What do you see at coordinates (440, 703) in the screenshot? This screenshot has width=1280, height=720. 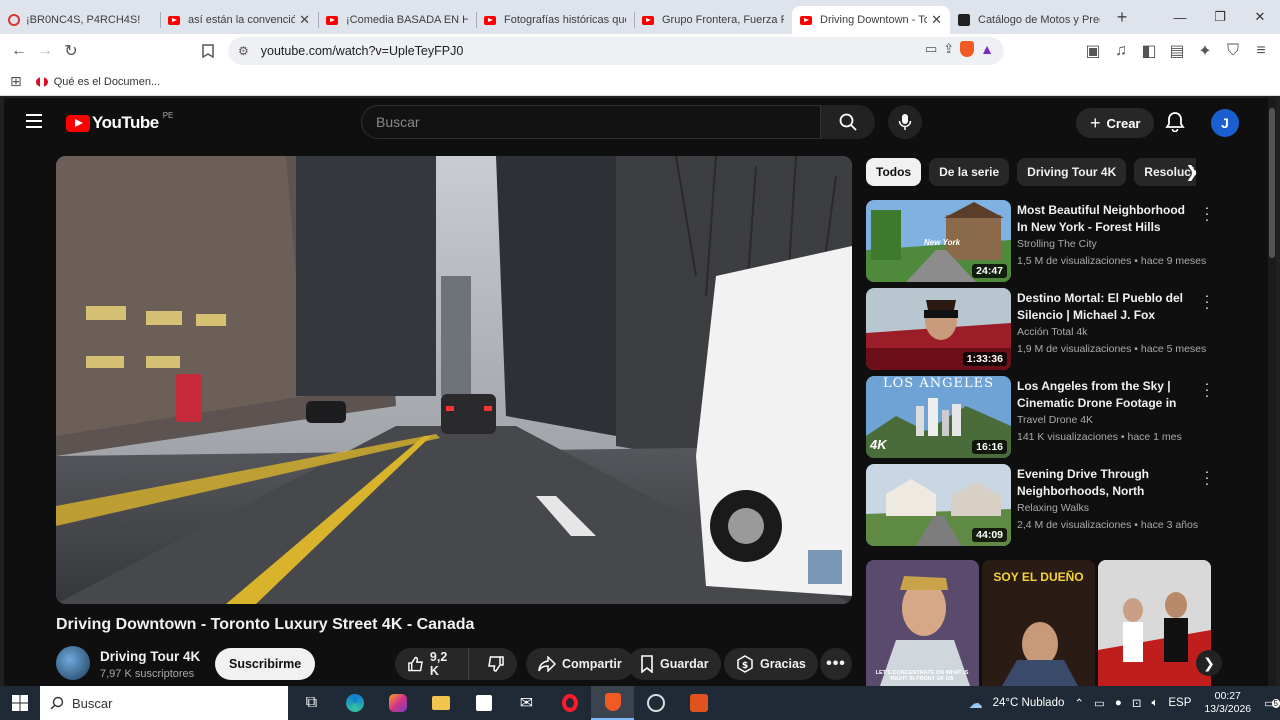 I see `file-explorer-icon` at bounding box center [440, 703].